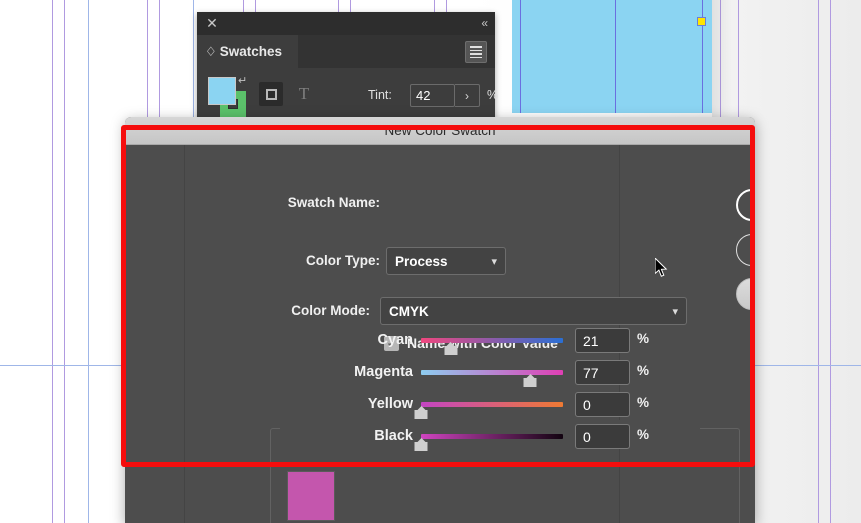  Describe the element at coordinates (380, 95) in the screenshot. I see `tint-label: Tint:` at that location.